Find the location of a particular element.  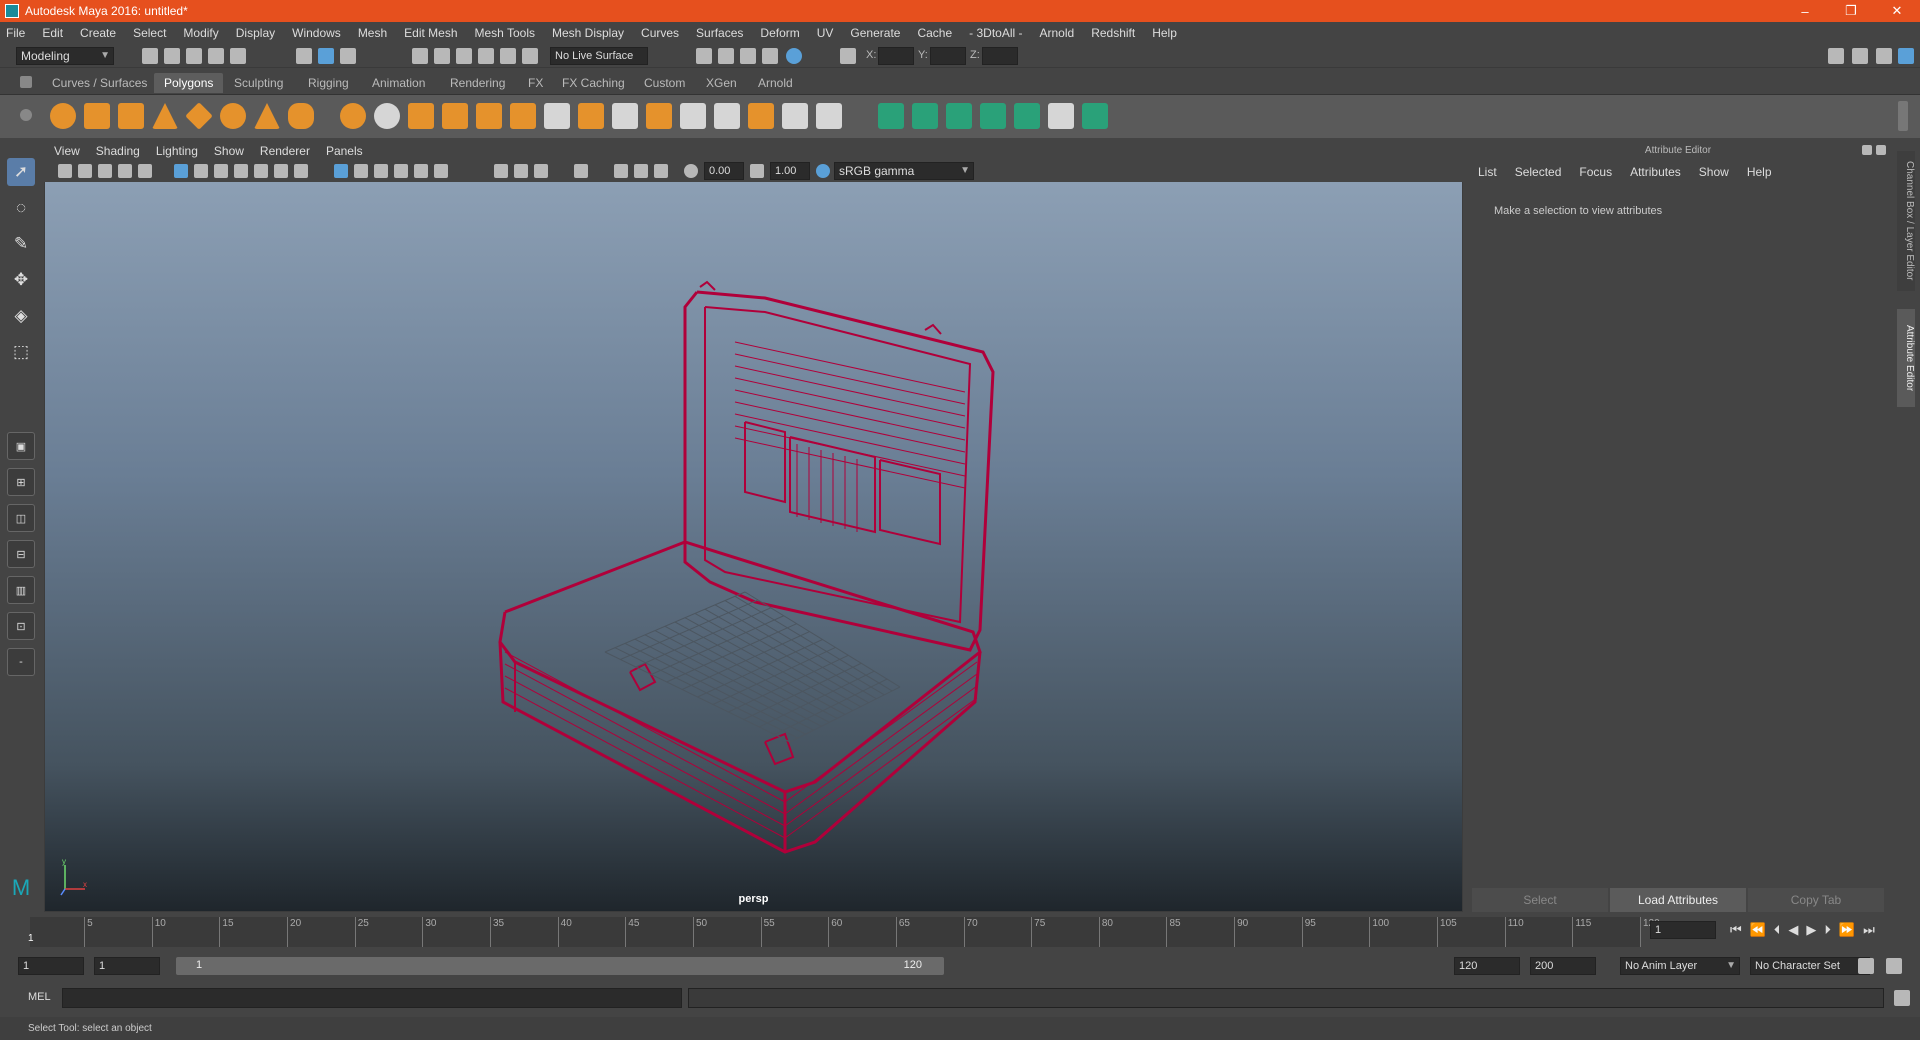

xray-joints-icon is located at coordinates (661, 171).